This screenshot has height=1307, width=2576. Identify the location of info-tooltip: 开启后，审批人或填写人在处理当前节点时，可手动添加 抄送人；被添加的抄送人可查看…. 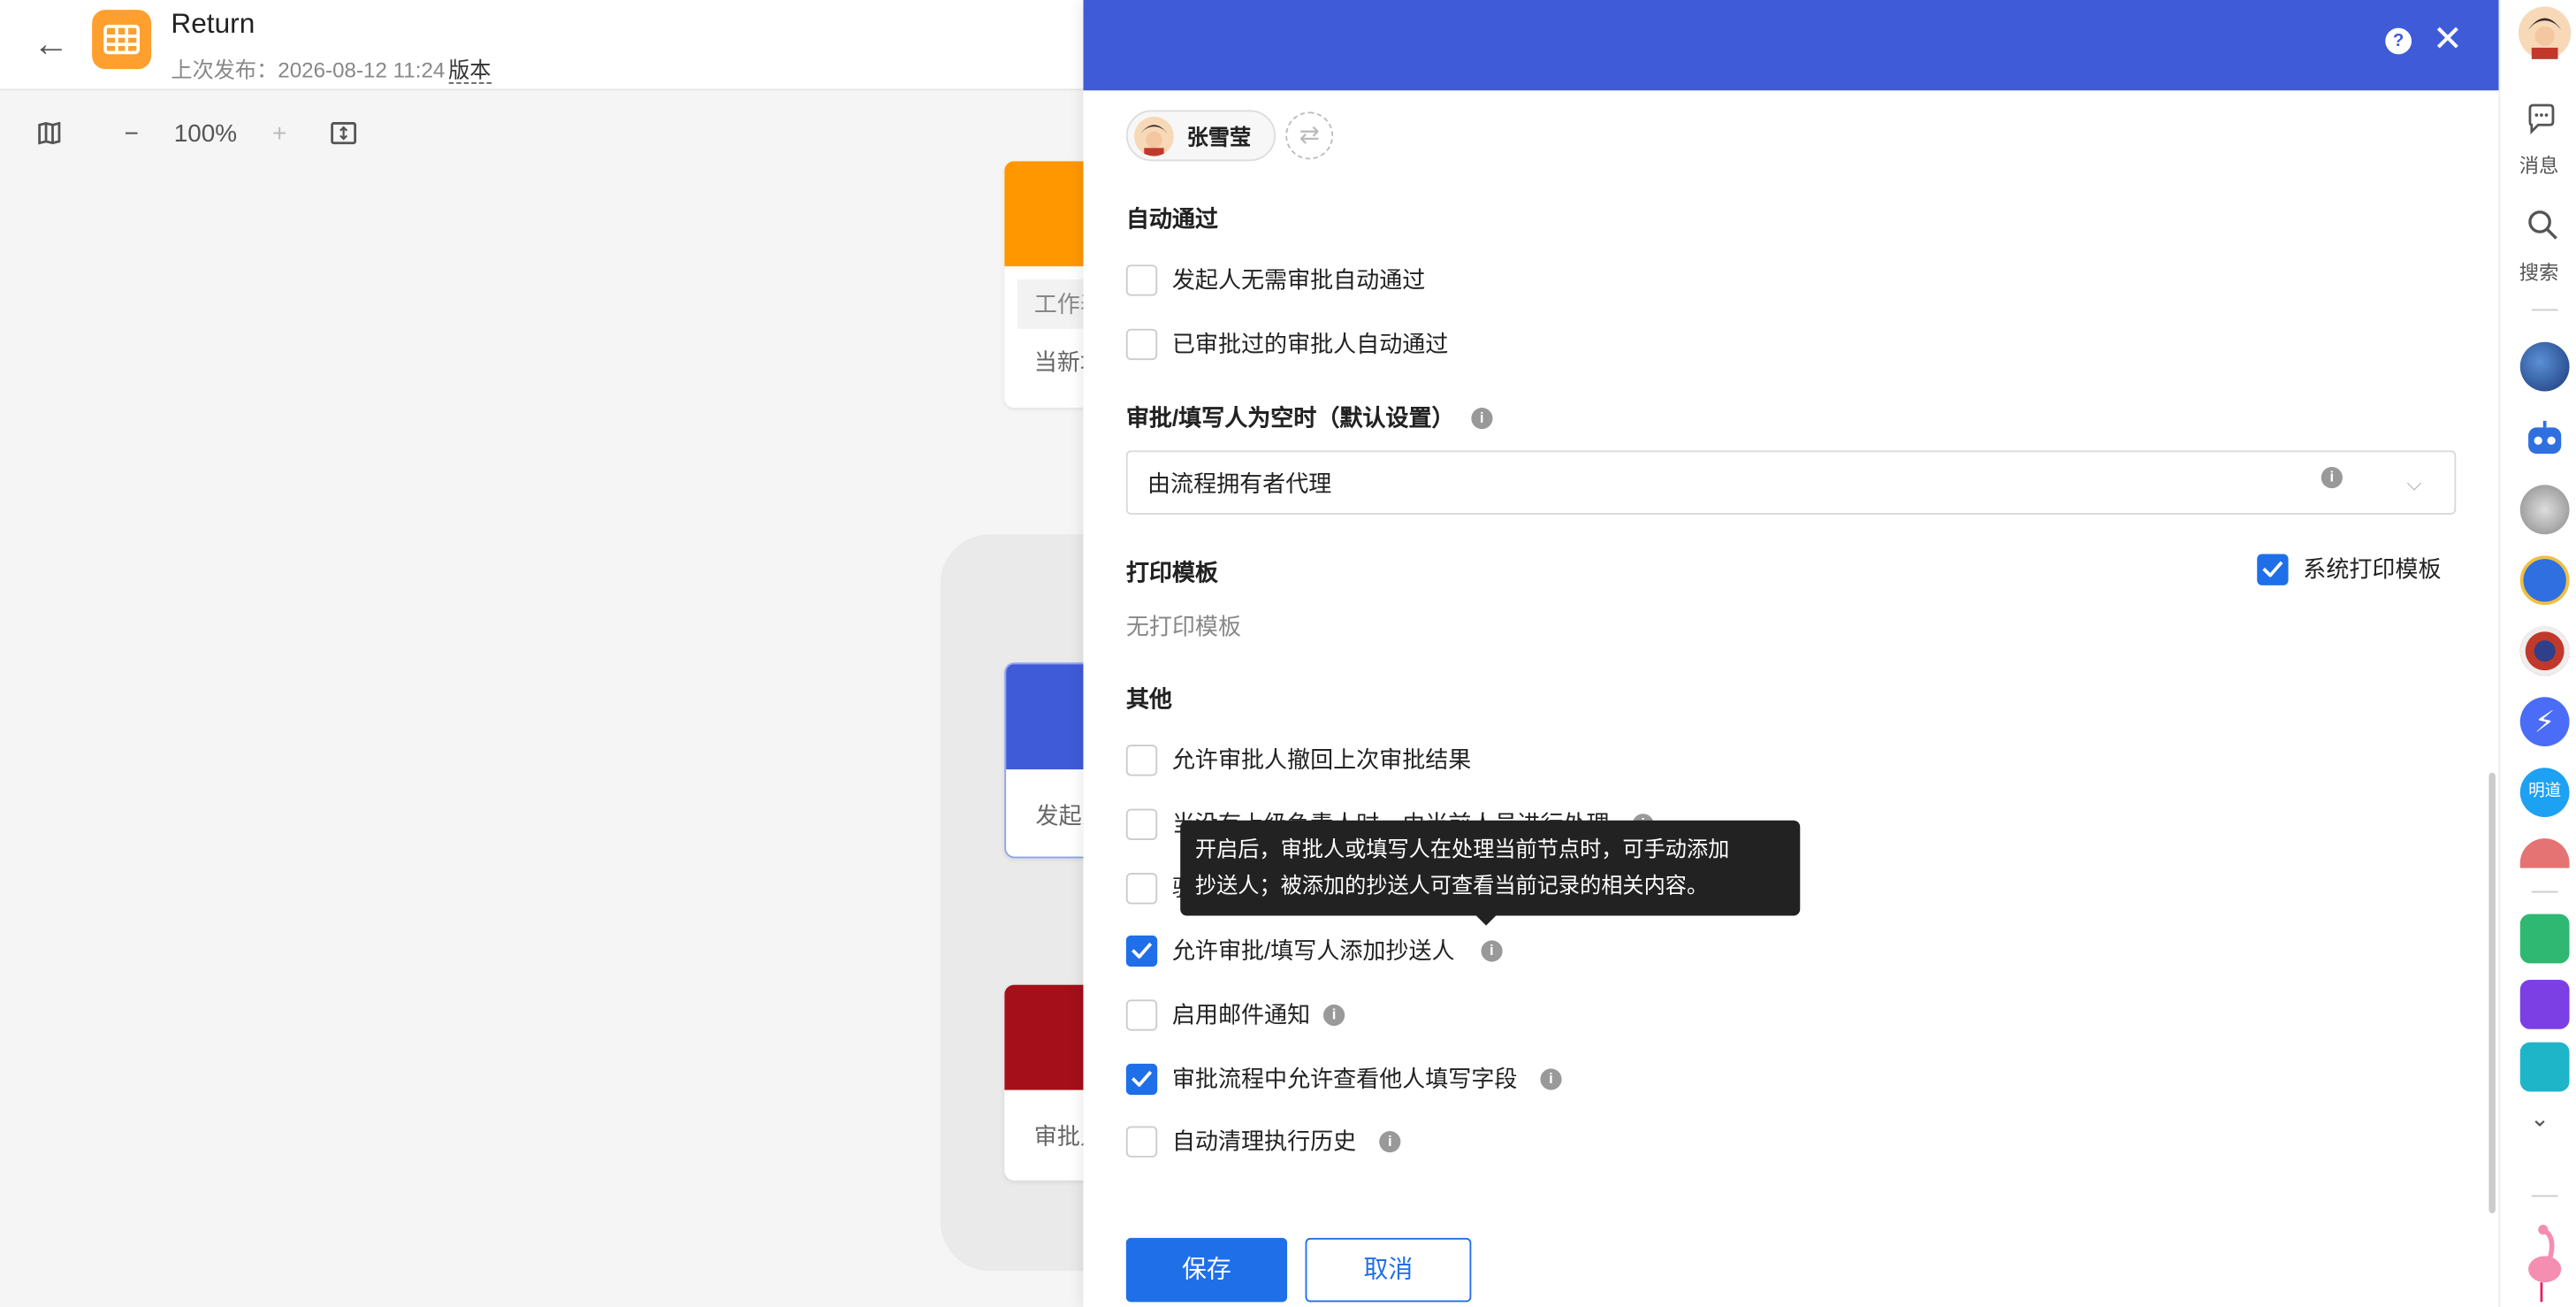
(1490, 873).